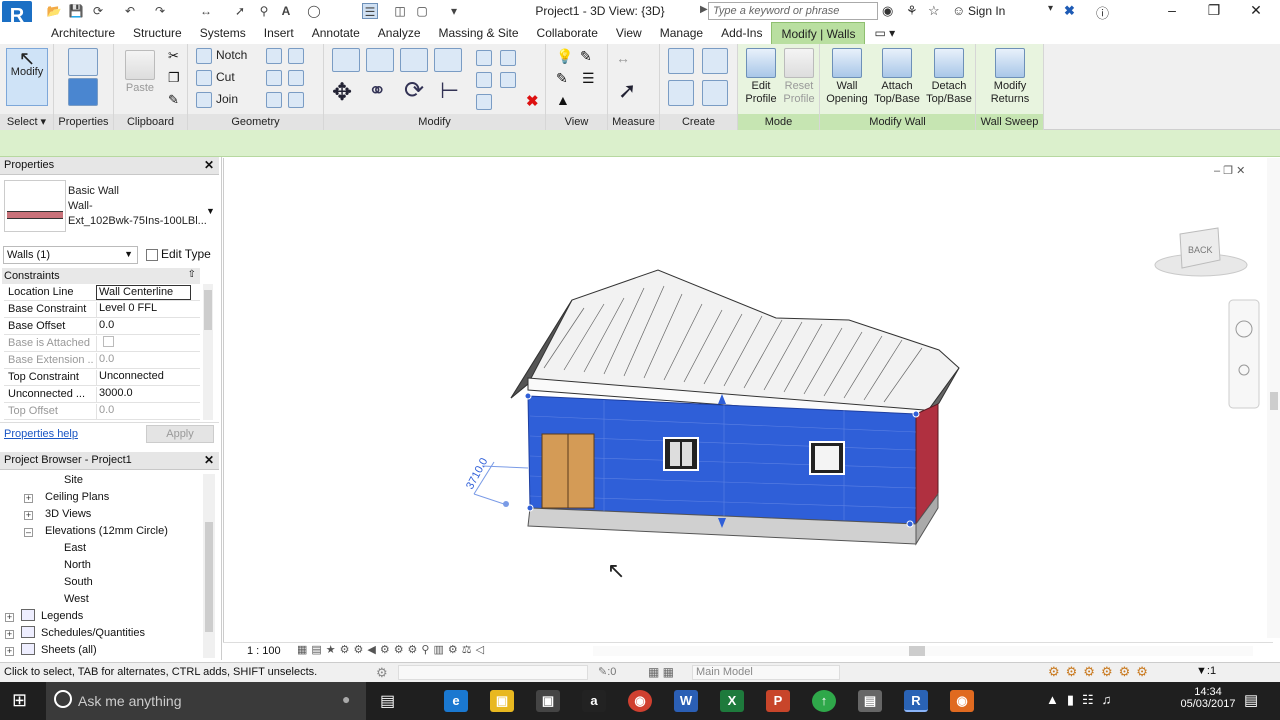  Describe the element at coordinates (77, 497) in the screenshot. I see `tree-item-ceiling-plans: Ceiling Plans` at that location.